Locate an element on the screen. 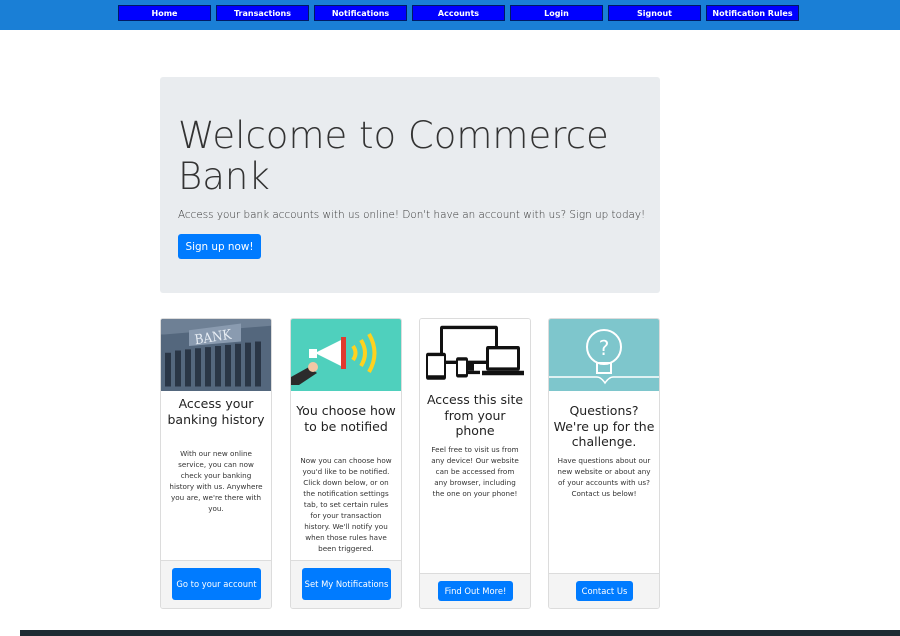  bank-building-image: BANK is located at coordinates (216, 355).